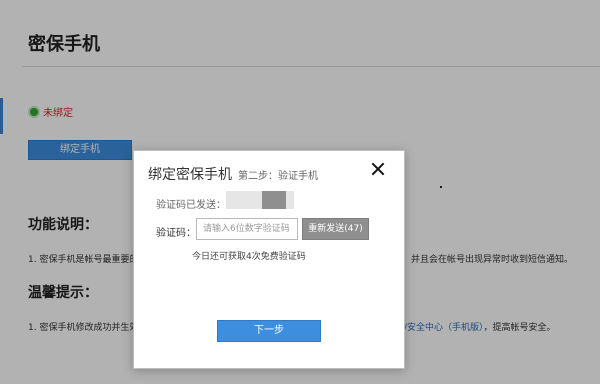  What do you see at coordinates (190, 175) in the screenshot?
I see `dialog-title: 绑定密保手机` at bounding box center [190, 175].